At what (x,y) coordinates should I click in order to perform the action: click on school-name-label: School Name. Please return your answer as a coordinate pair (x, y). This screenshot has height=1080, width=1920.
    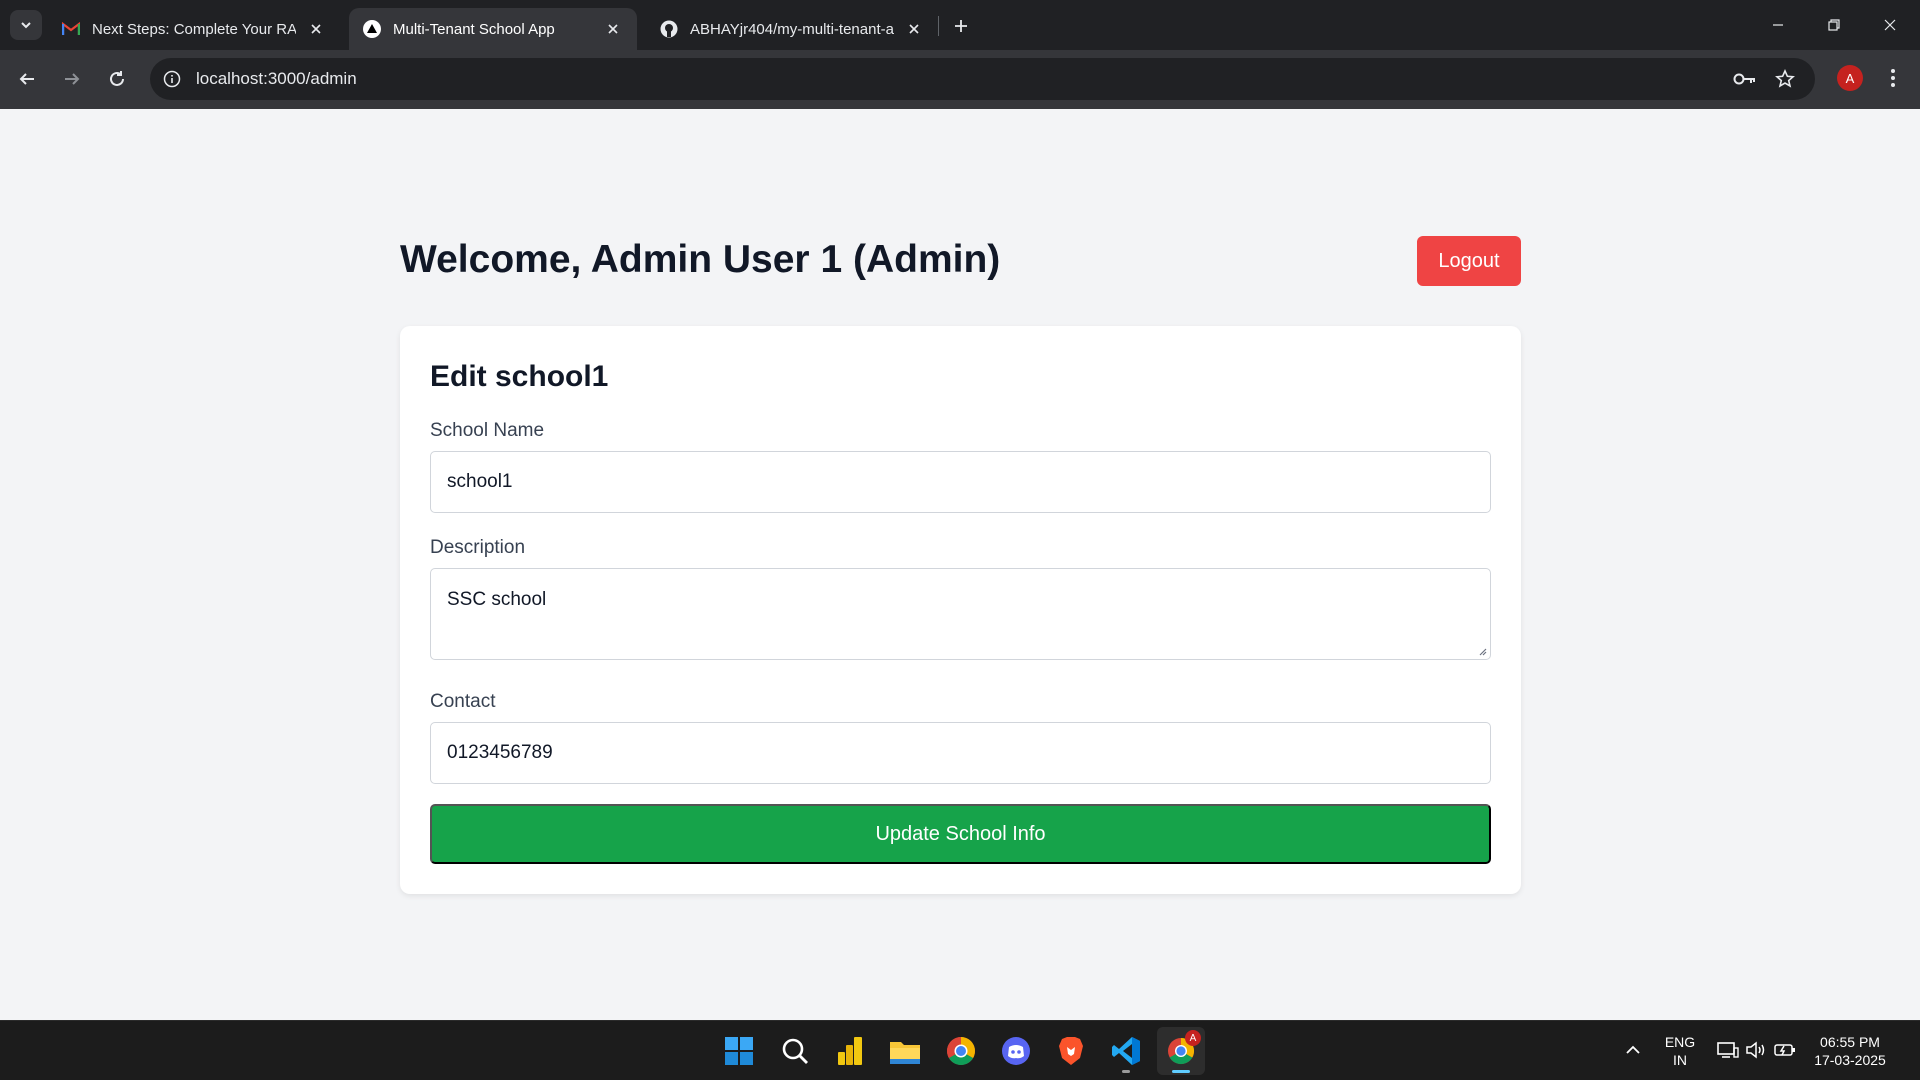
    Looking at the image, I should click on (487, 430).